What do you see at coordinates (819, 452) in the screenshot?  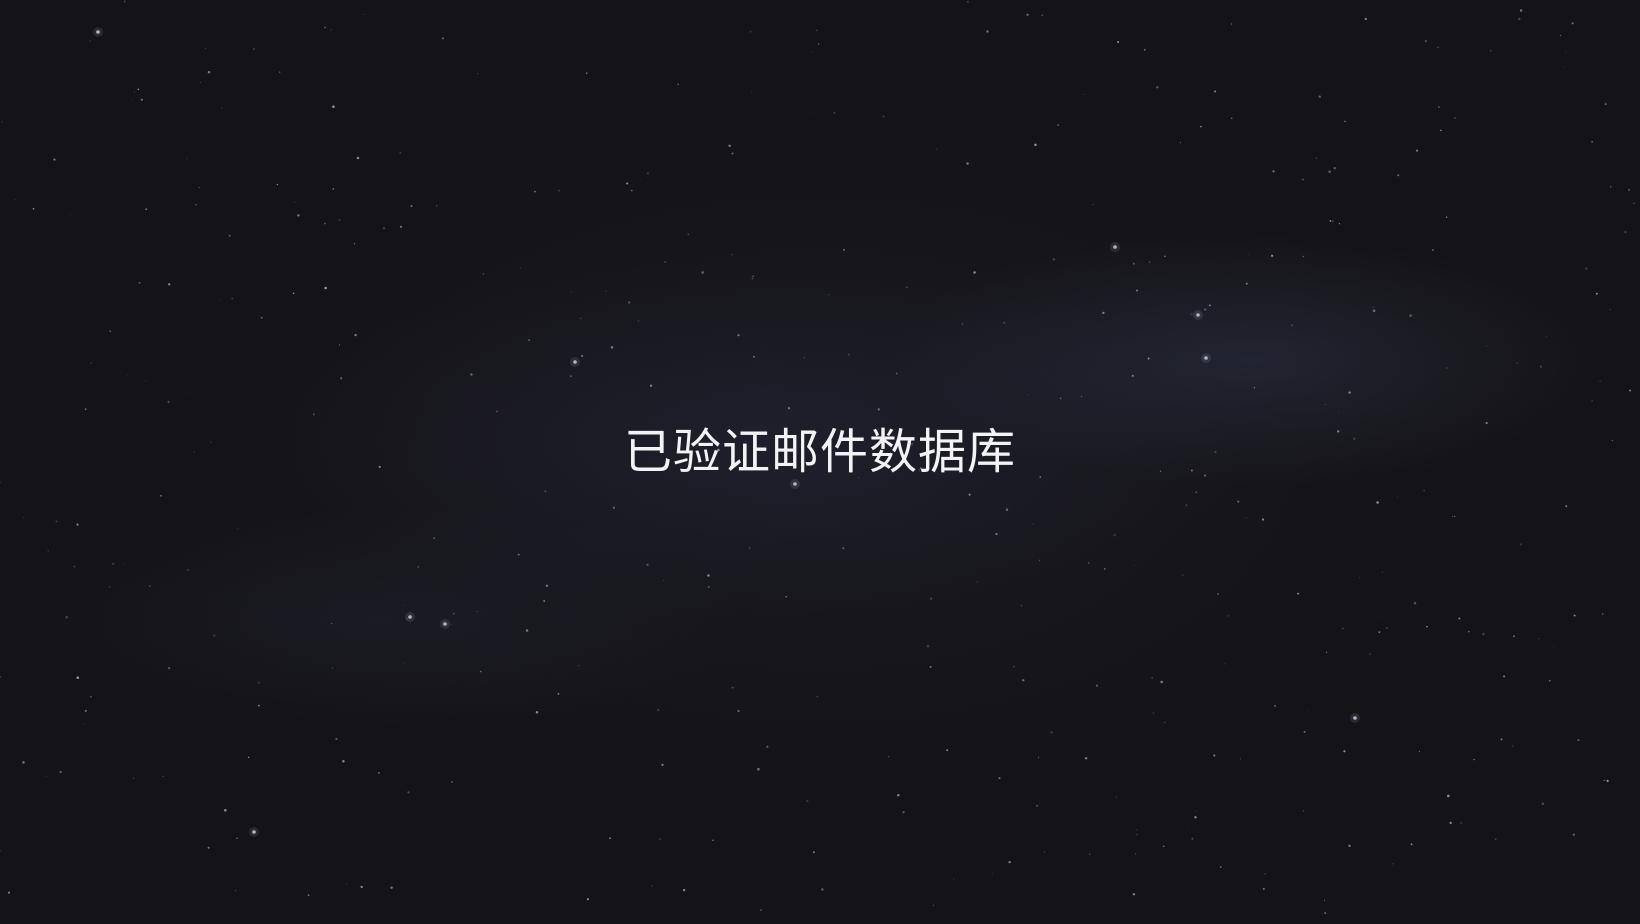 I see `page-title: 已验证邮件数据库` at bounding box center [819, 452].